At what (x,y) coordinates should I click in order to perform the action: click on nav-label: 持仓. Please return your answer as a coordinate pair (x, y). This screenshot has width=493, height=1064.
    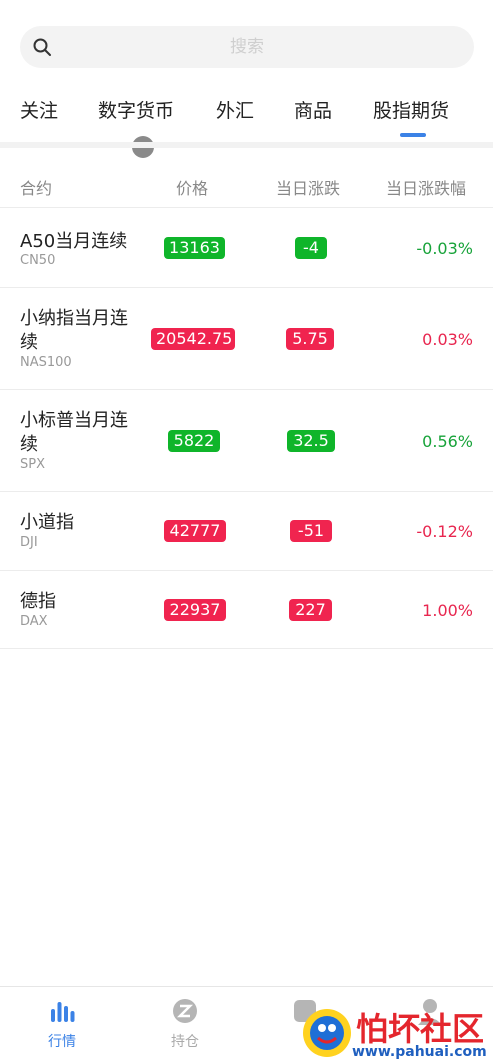
    Looking at the image, I should click on (185, 1042).